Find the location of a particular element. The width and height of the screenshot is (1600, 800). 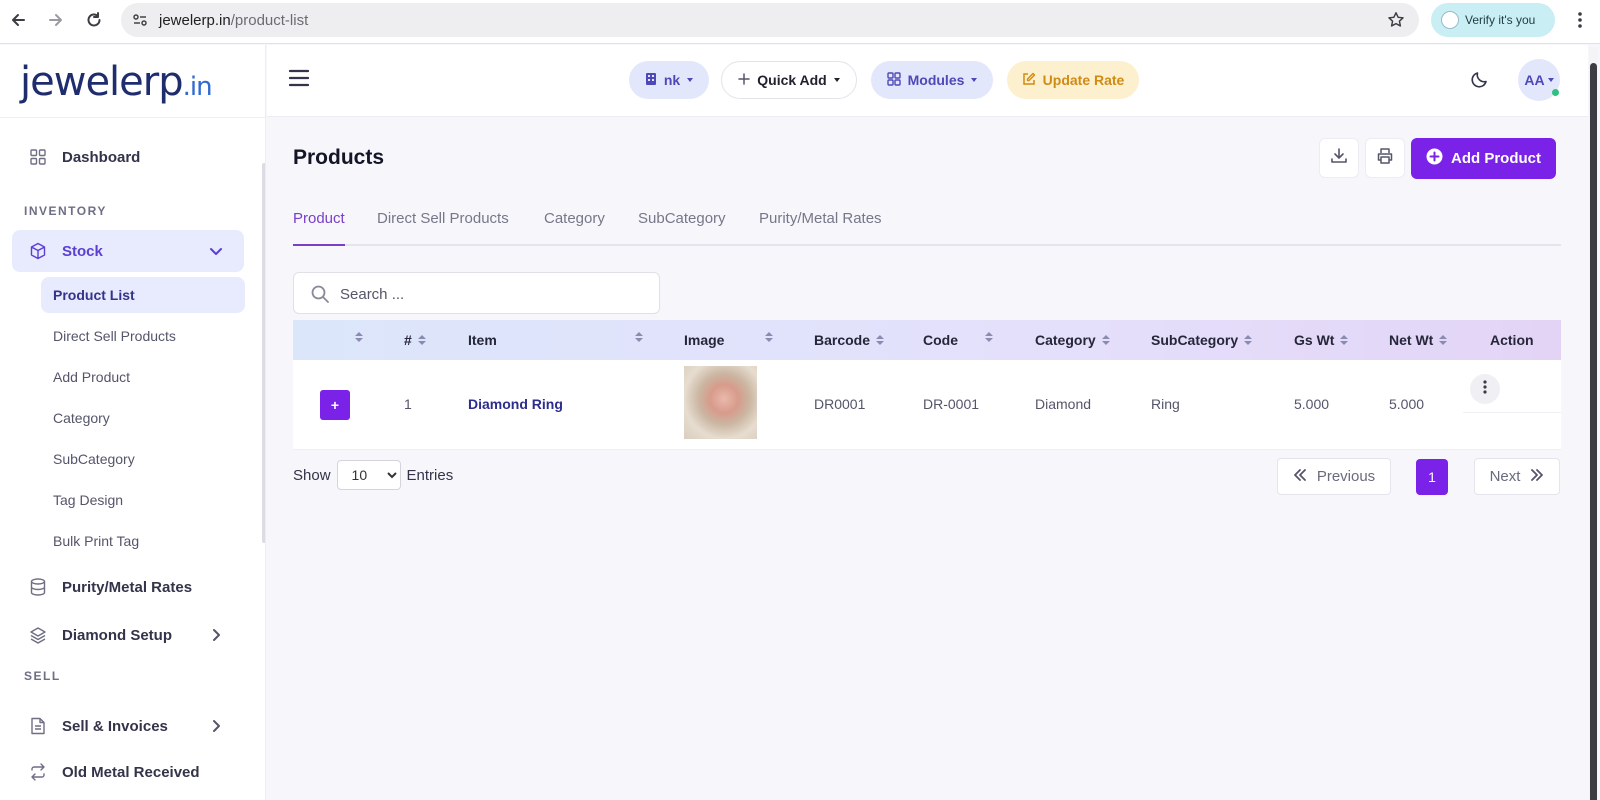

cell-net-wt: 5.000 is located at coordinates (1407, 404).